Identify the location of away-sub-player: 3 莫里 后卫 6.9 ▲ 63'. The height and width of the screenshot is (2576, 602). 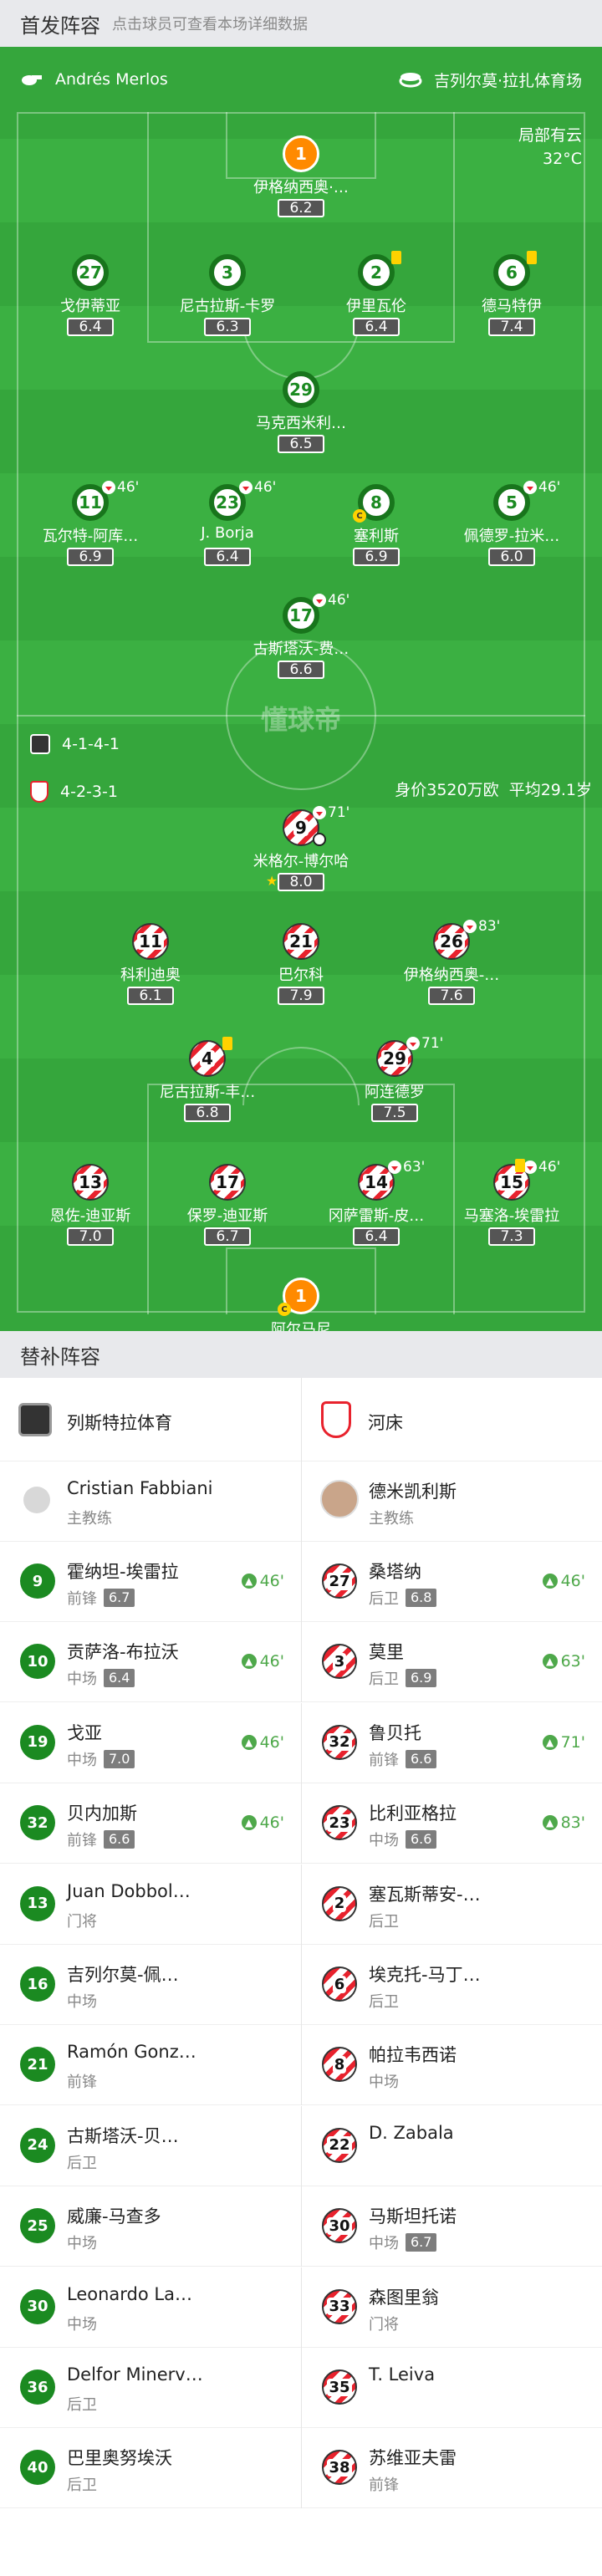
(451, 1662).